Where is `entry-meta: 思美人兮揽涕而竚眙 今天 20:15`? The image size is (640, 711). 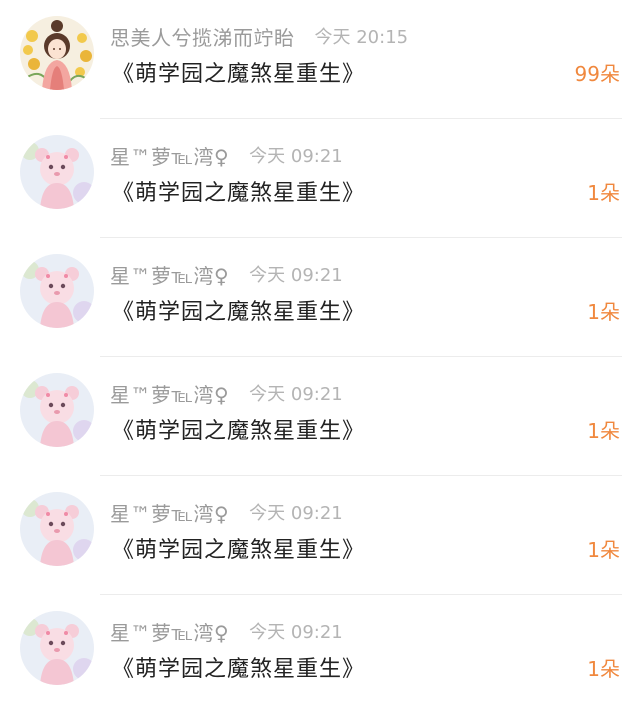
entry-meta: 思美人兮揽涕而竚眙 今天 20:15 is located at coordinates (259, 36).